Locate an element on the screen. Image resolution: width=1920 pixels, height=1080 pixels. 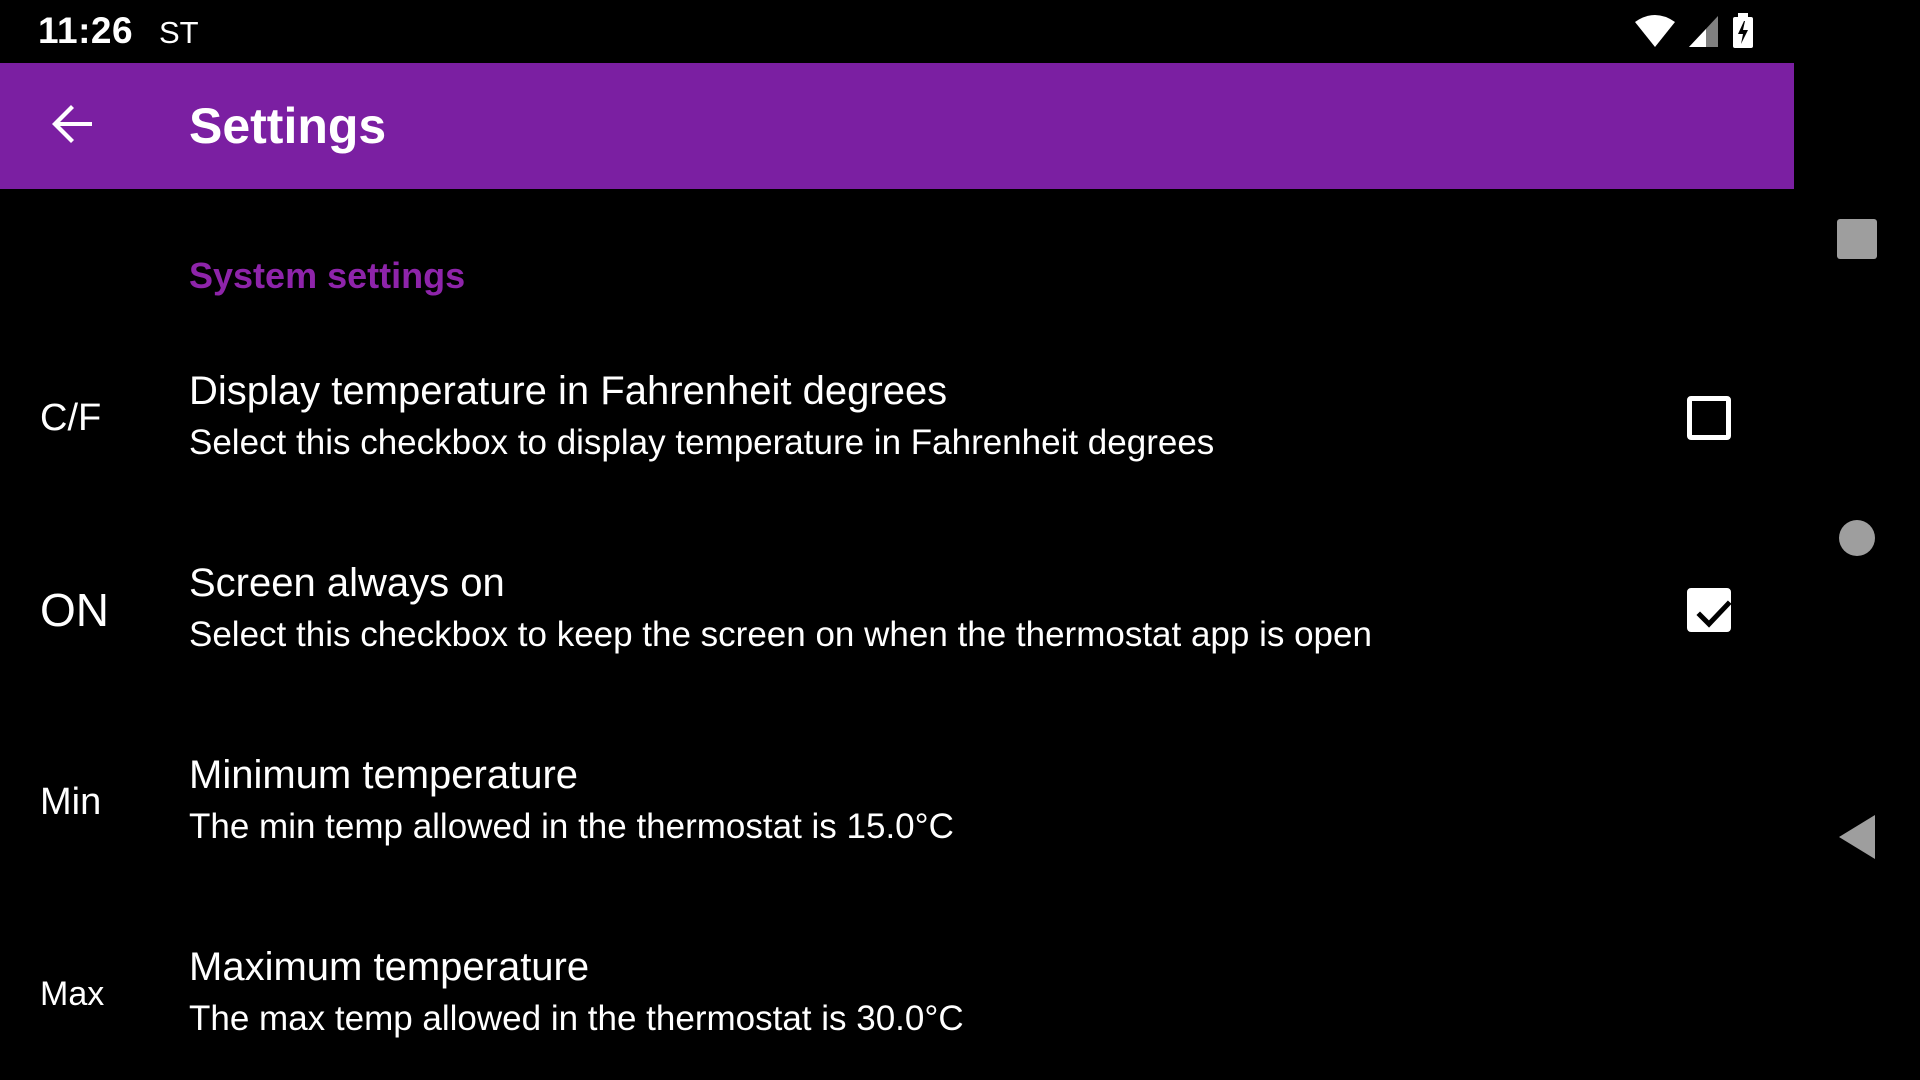
home-button is located at coordinates (1857, 540).